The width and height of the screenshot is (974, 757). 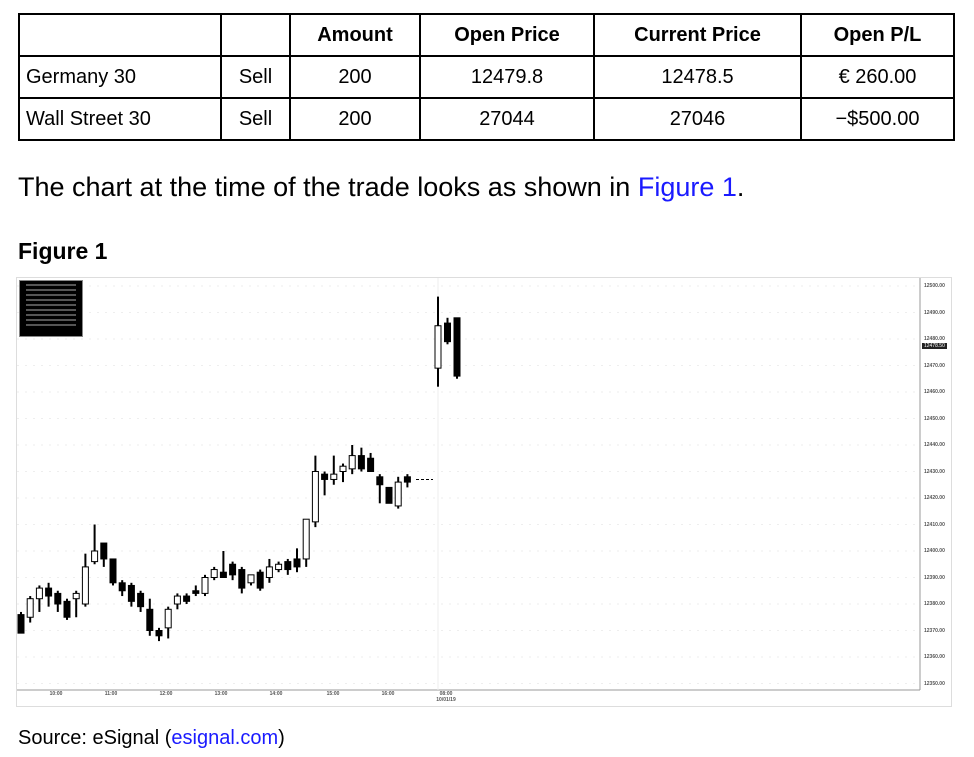 I want to click on header-open-pl: Open P/L, so click(x=877, y=35).